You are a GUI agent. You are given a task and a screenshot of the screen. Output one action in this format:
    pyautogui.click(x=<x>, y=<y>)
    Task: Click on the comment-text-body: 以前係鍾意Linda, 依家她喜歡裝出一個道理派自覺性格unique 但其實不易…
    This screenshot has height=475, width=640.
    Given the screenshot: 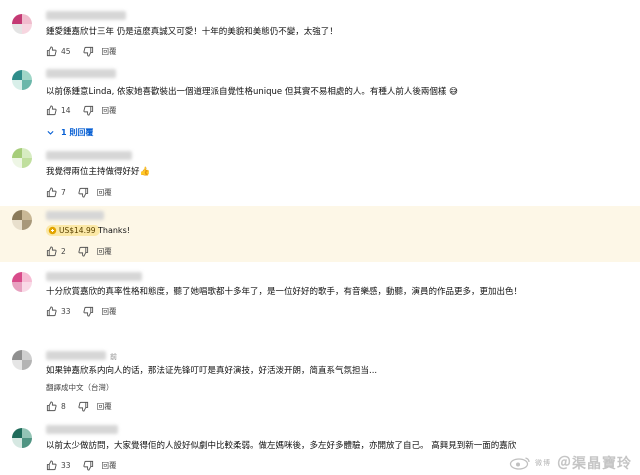 What is the action you would take?
    pyautogui.click(x=246, y=92)
    